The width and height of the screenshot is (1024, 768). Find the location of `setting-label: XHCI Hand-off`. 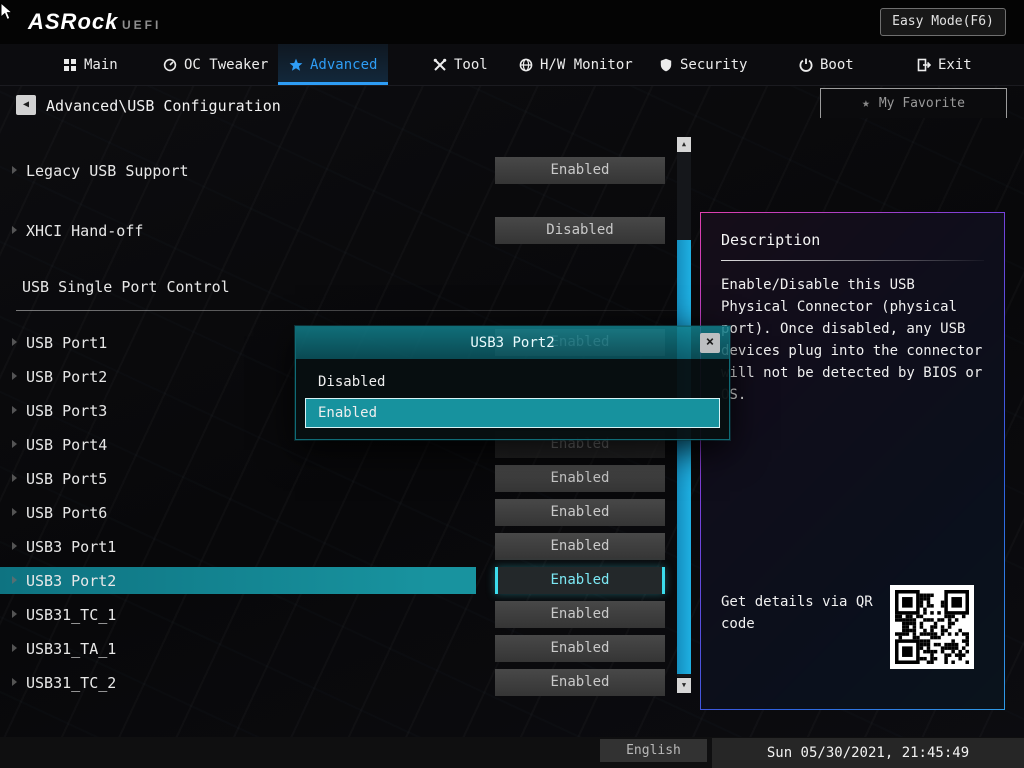

setting-label: XHCI Hand-off is located at coordinates (85, 230).